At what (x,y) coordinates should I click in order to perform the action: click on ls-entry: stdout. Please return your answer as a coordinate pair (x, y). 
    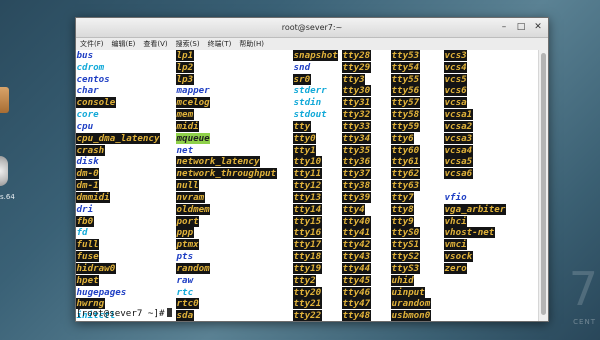
    Looking at the image, I should click on (315, 115).